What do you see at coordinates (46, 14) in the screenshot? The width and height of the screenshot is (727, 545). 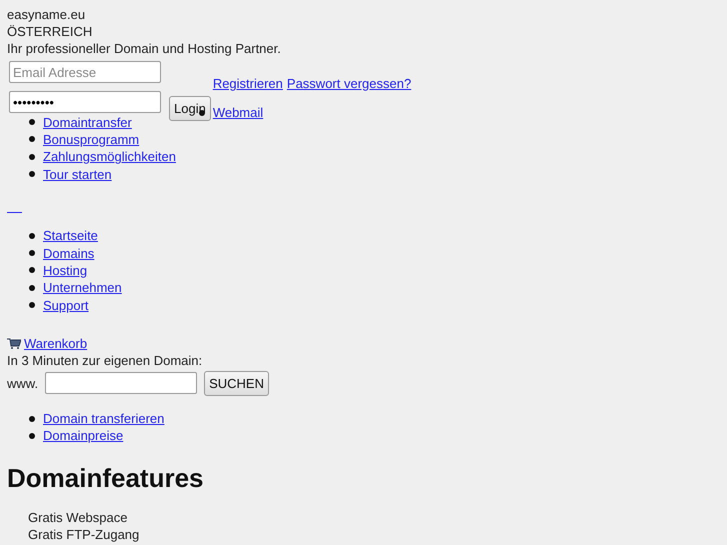 I see `site-name: easyname.eu` at bounding box center [46, 14].